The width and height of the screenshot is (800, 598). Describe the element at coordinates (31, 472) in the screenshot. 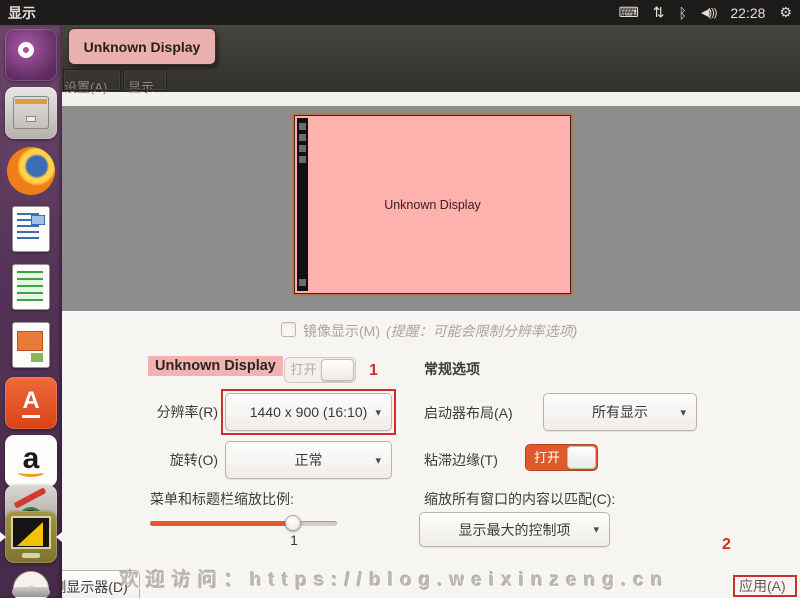

I see `amazon-smile-arrow` at that location.